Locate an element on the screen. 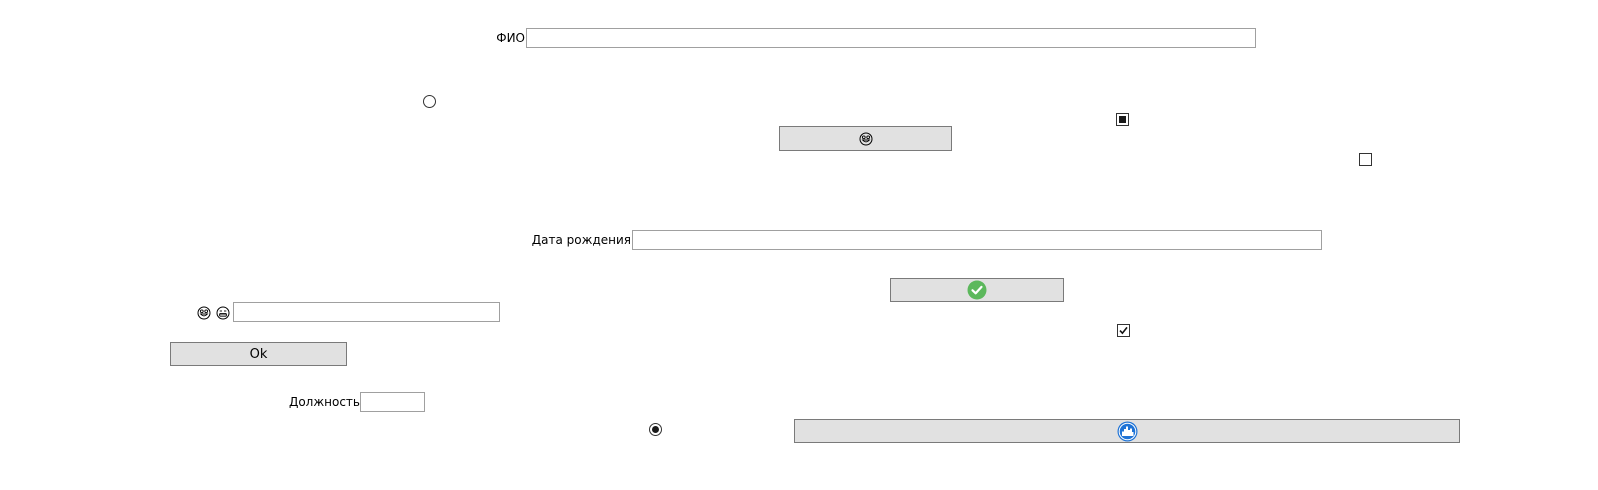 The width and height of the screenshot is (1598, 490). checkmark-icon is located at coordinates (1123, 330).